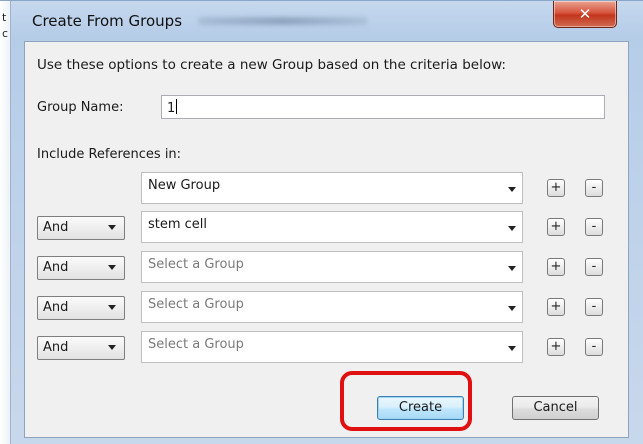  I want to click on group-name-label: Group Name:, so click(80, 107).